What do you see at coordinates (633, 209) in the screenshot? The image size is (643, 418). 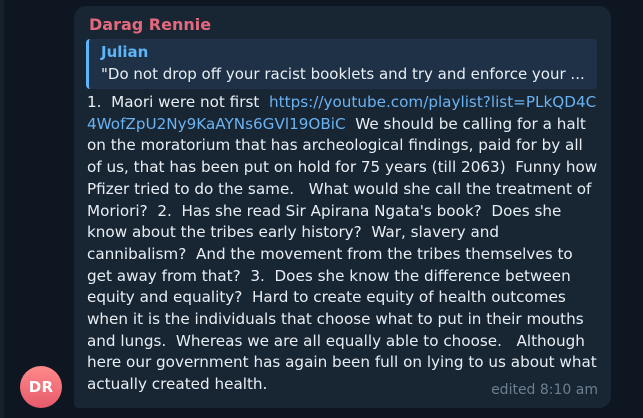 I see `scrollbar-track` at bounding box center [633, 209].